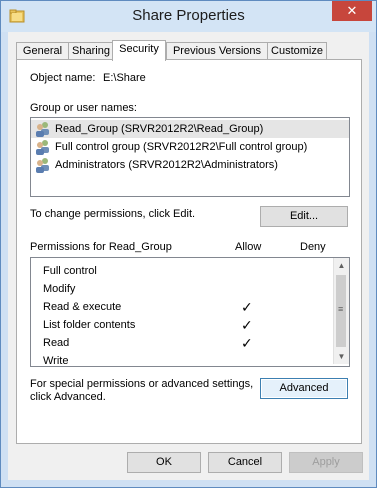 The image size is (377, 488). I want to click on tab-security: Security, so click(139, 50).